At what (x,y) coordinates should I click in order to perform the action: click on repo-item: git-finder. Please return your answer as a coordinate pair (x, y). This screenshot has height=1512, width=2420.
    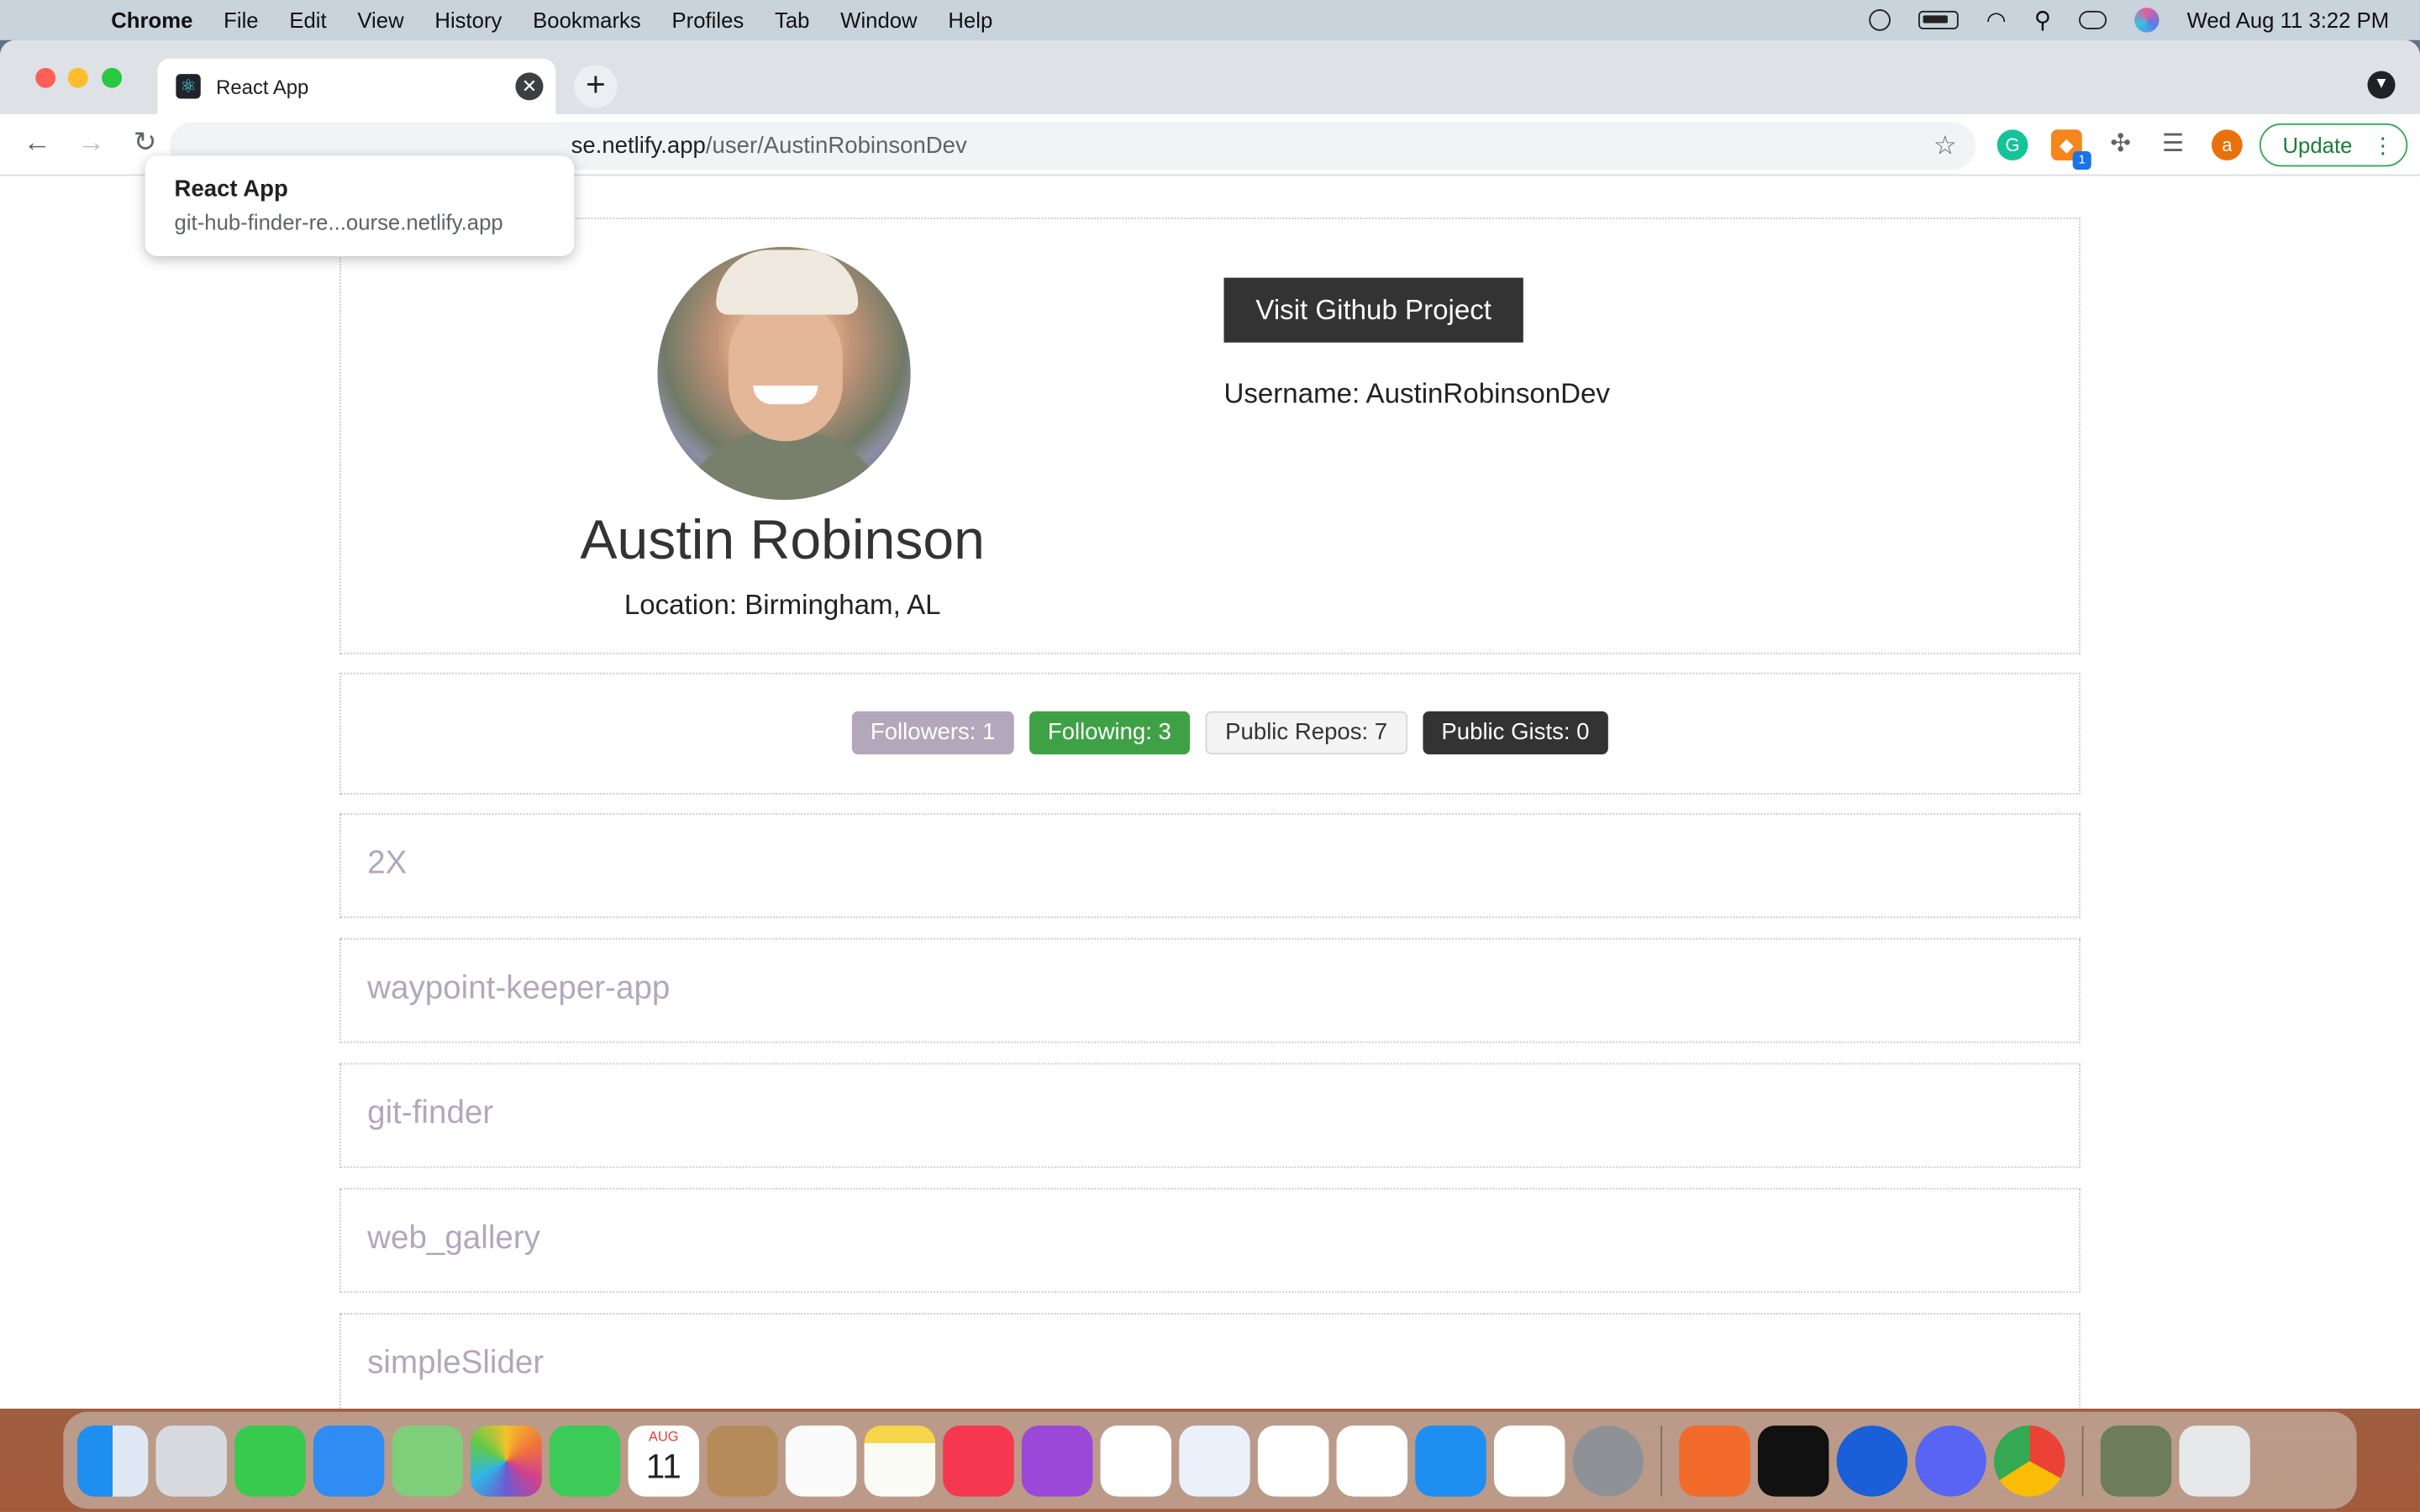
    Looking at the image, I should click on (1210, 1115).